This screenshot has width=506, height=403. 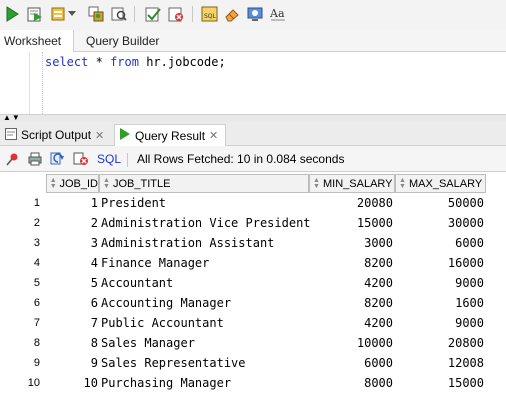 What do you see at coordinates (13, 159) in the screenshot?
I see `pin-icon` at bounding box center [13, 159].